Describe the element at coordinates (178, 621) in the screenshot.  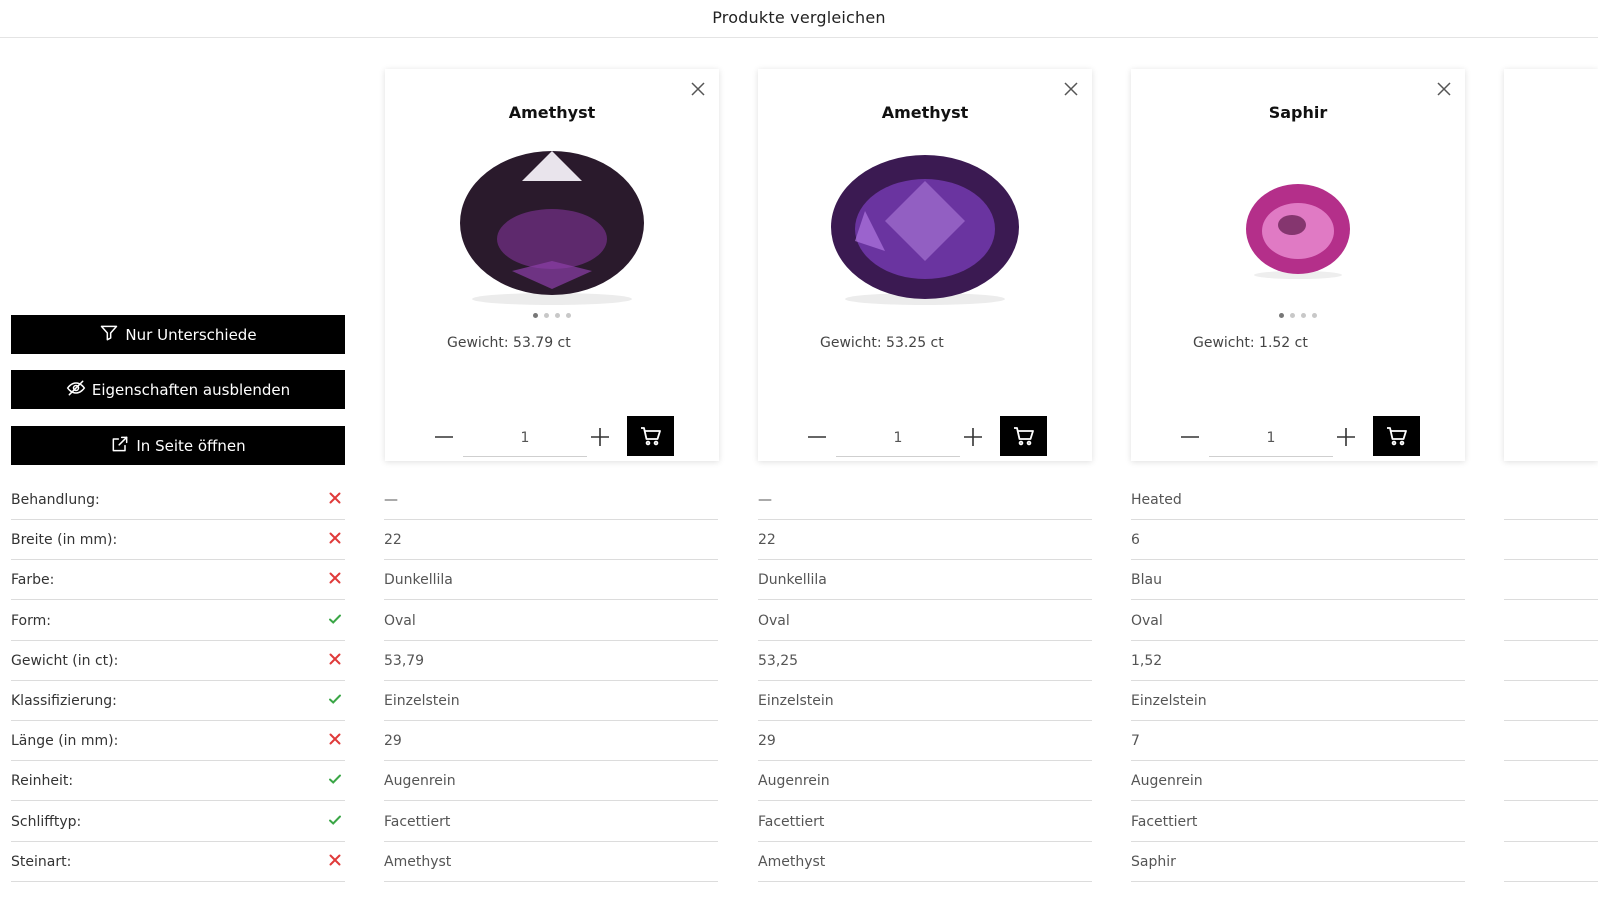
I see `attribute-row: Form:` at that location.